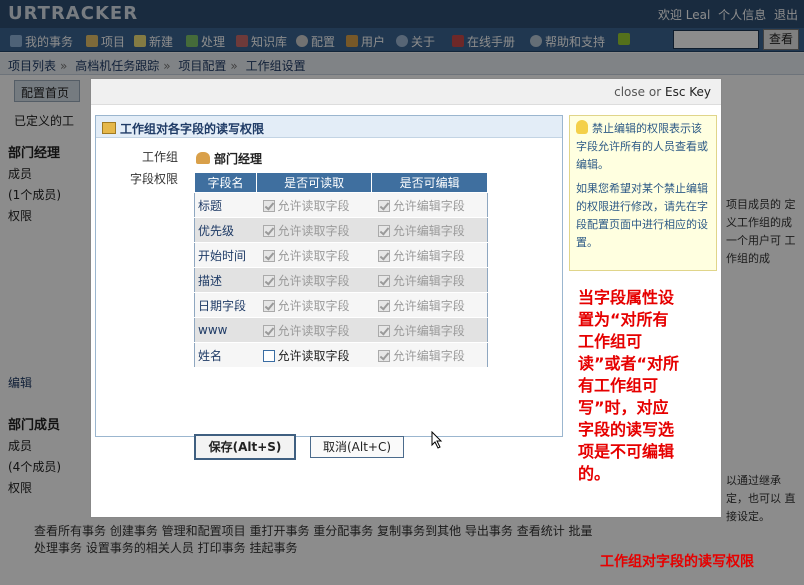  I want to click on table-row: 开始时间 允许读取字段 允许编辑字段, so click(341, 255).